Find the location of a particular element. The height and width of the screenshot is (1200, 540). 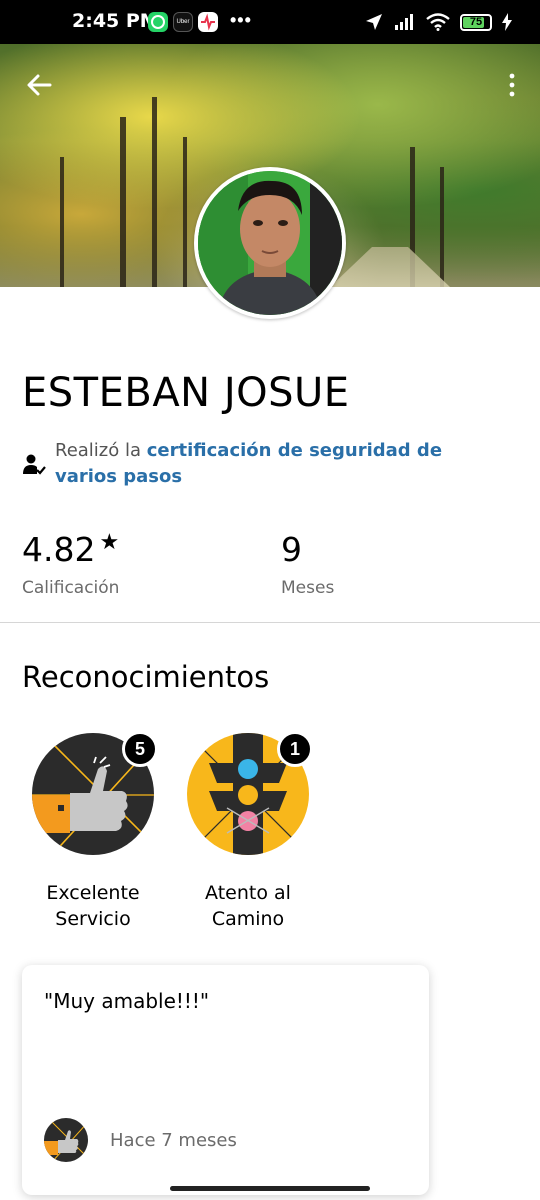

avatar is located at coordinates (270, 243).